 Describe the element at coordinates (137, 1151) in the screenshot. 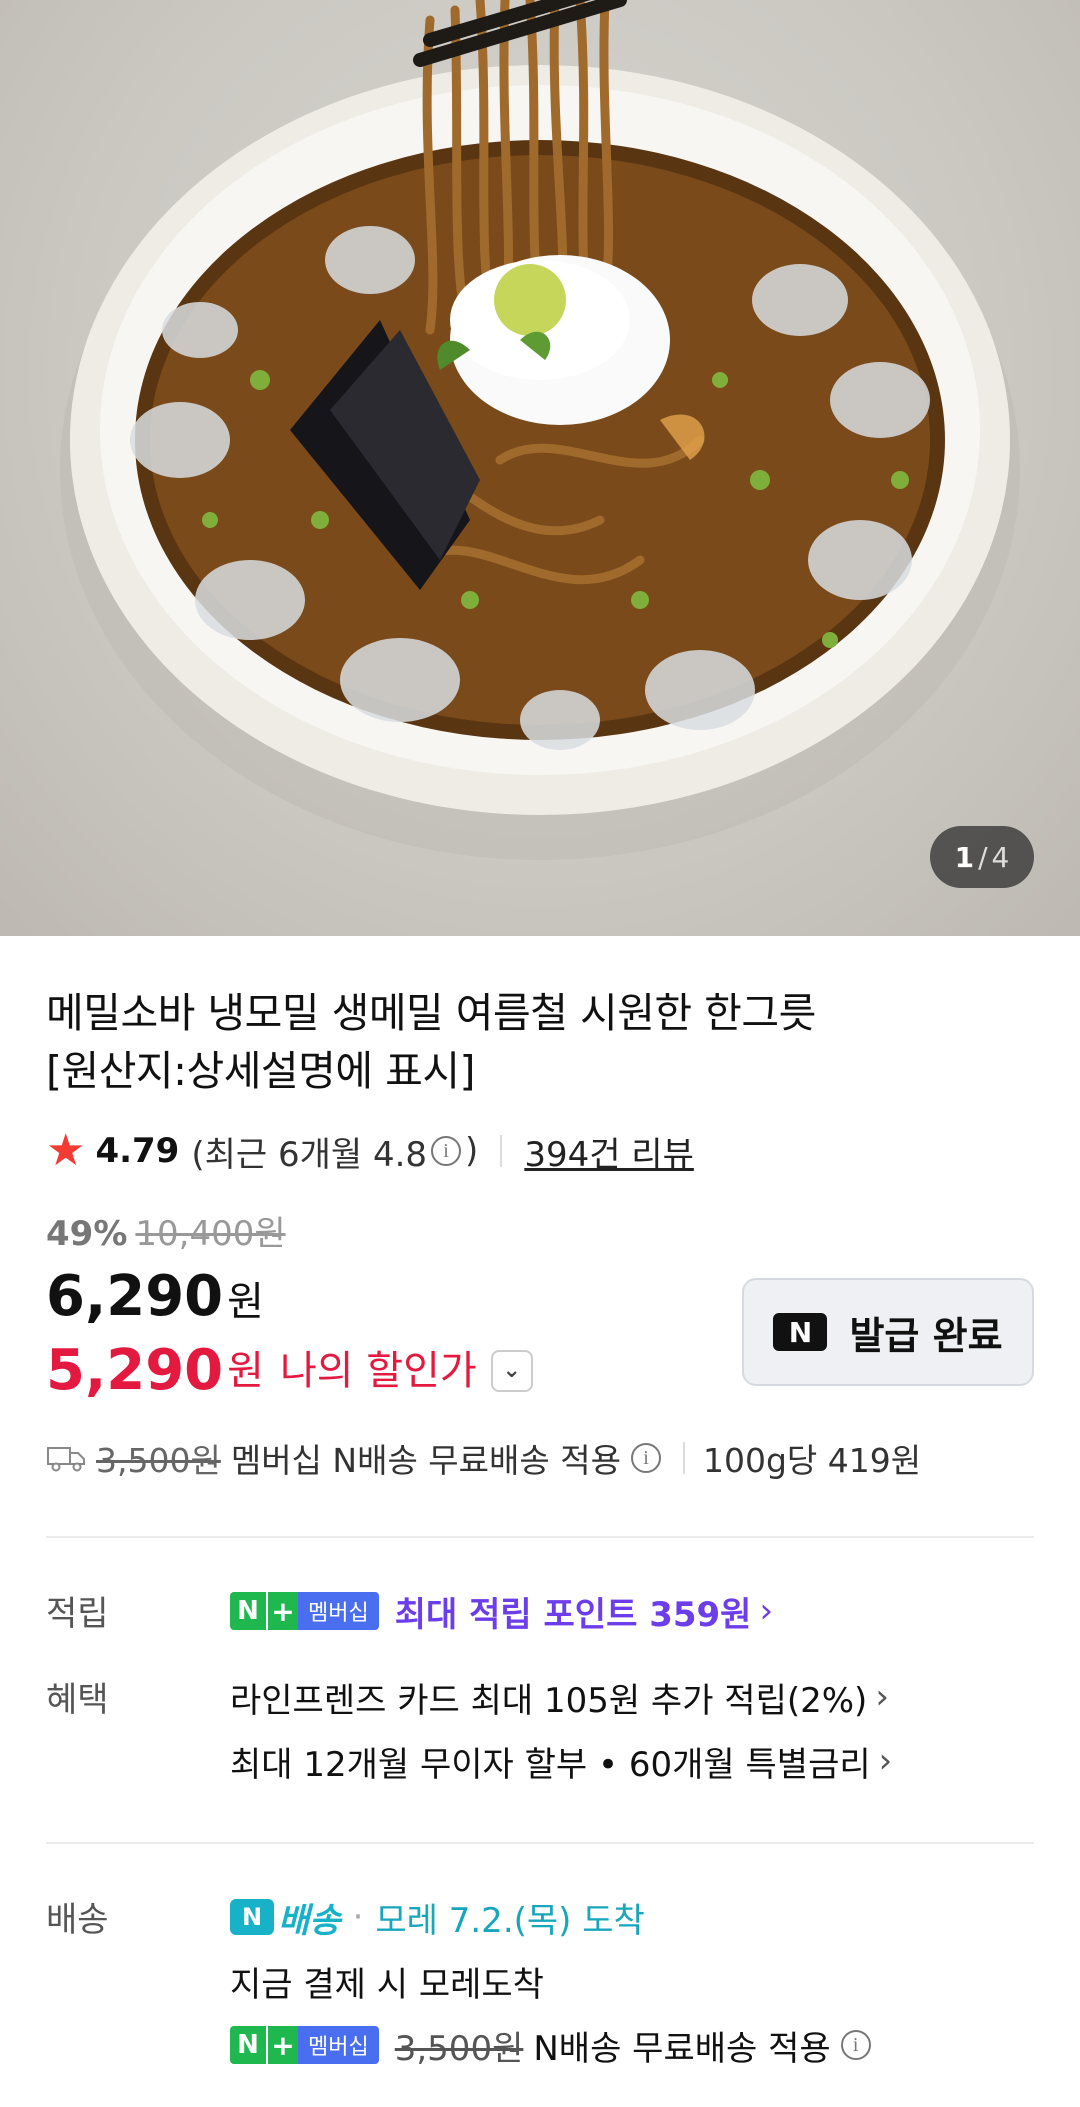

I see `rating-score: 4.79` at that location.